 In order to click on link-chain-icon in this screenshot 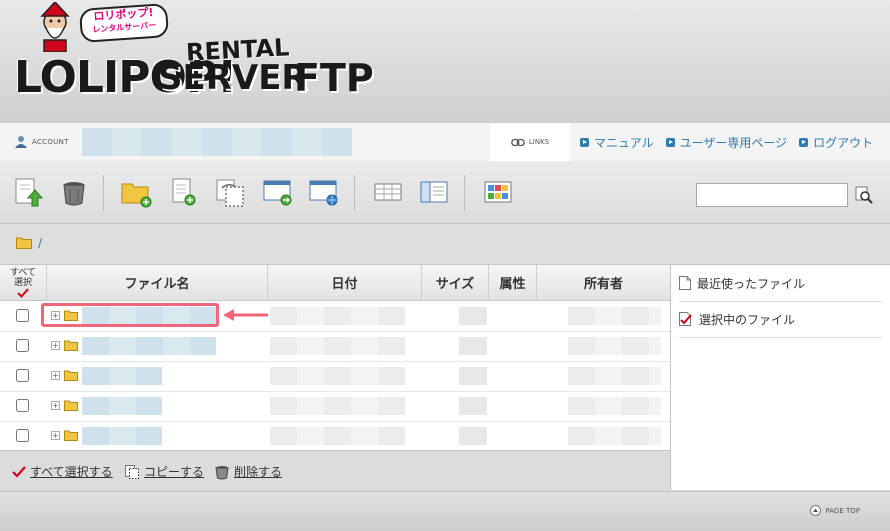, I will do `click(518, 142)`.